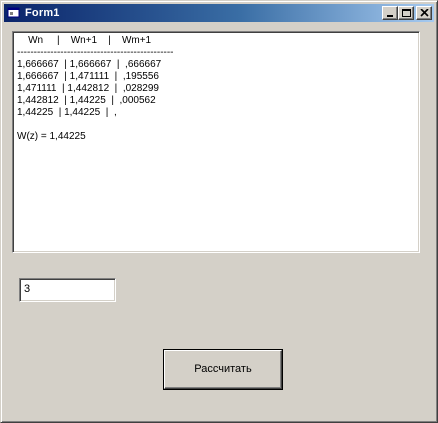 This screenshot has width=438, height=423. I want to click on close-button, so click(424, 13).